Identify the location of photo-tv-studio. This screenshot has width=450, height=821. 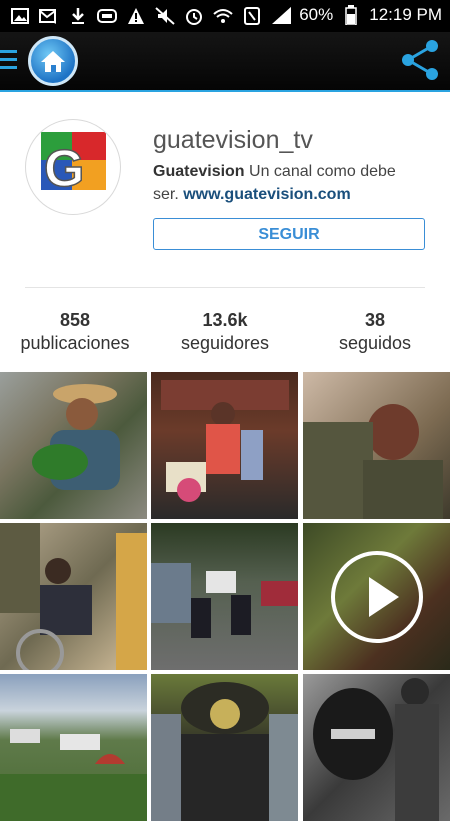
(225, 441).